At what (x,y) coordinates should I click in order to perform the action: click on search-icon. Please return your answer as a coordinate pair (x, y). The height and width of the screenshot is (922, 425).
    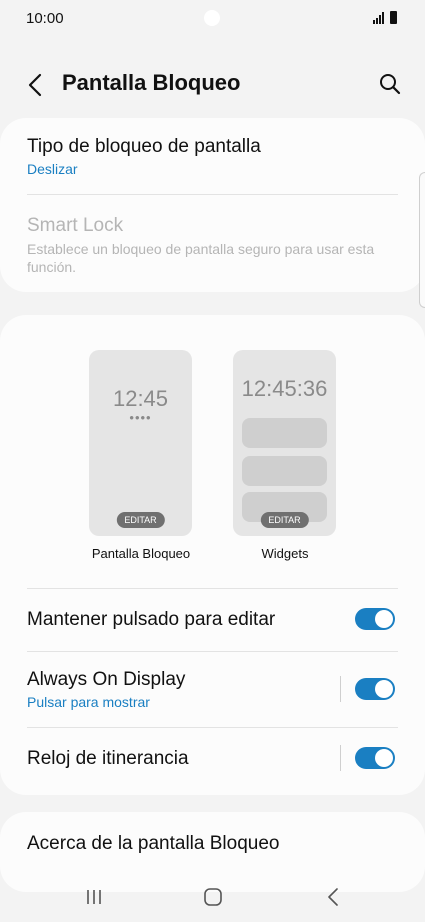
    Looking at the image, I should click on (390, 84).